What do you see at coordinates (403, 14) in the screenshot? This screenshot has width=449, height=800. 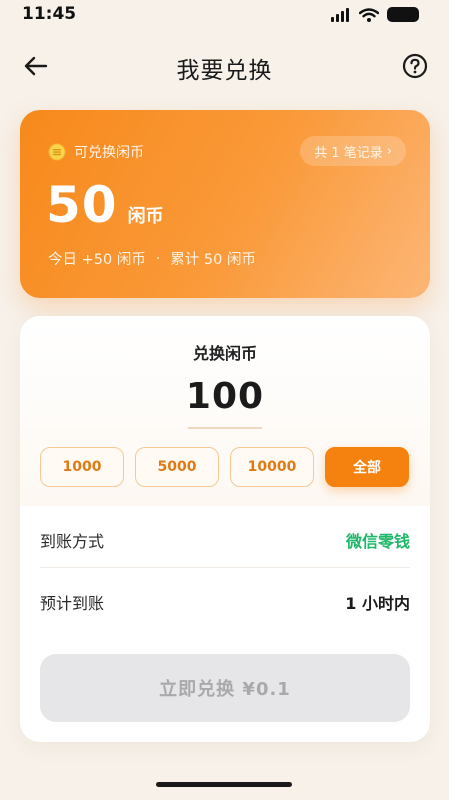 I see `battery-icon` at bounding box center [403, 14].